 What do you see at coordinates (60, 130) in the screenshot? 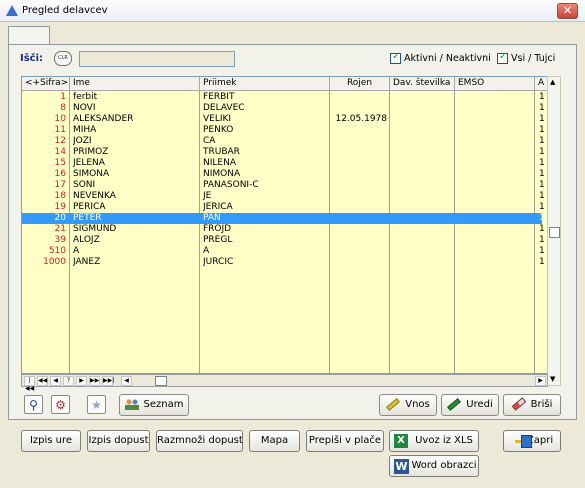
I see `cell-code: 11` at bounding box center [60, 130].